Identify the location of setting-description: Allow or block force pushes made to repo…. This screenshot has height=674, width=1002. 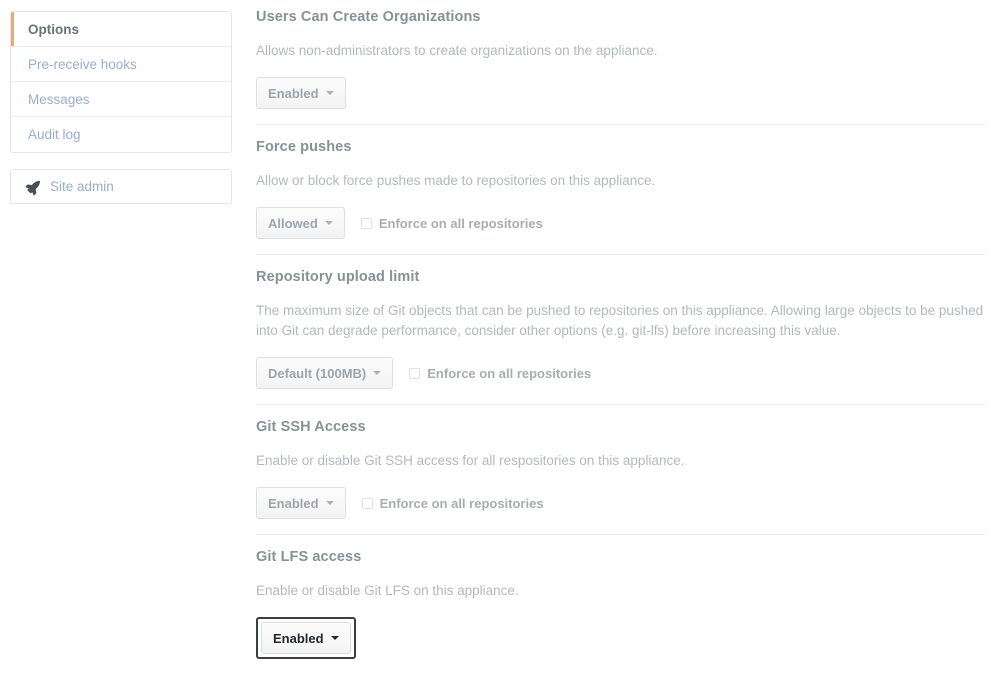
(456, 180).